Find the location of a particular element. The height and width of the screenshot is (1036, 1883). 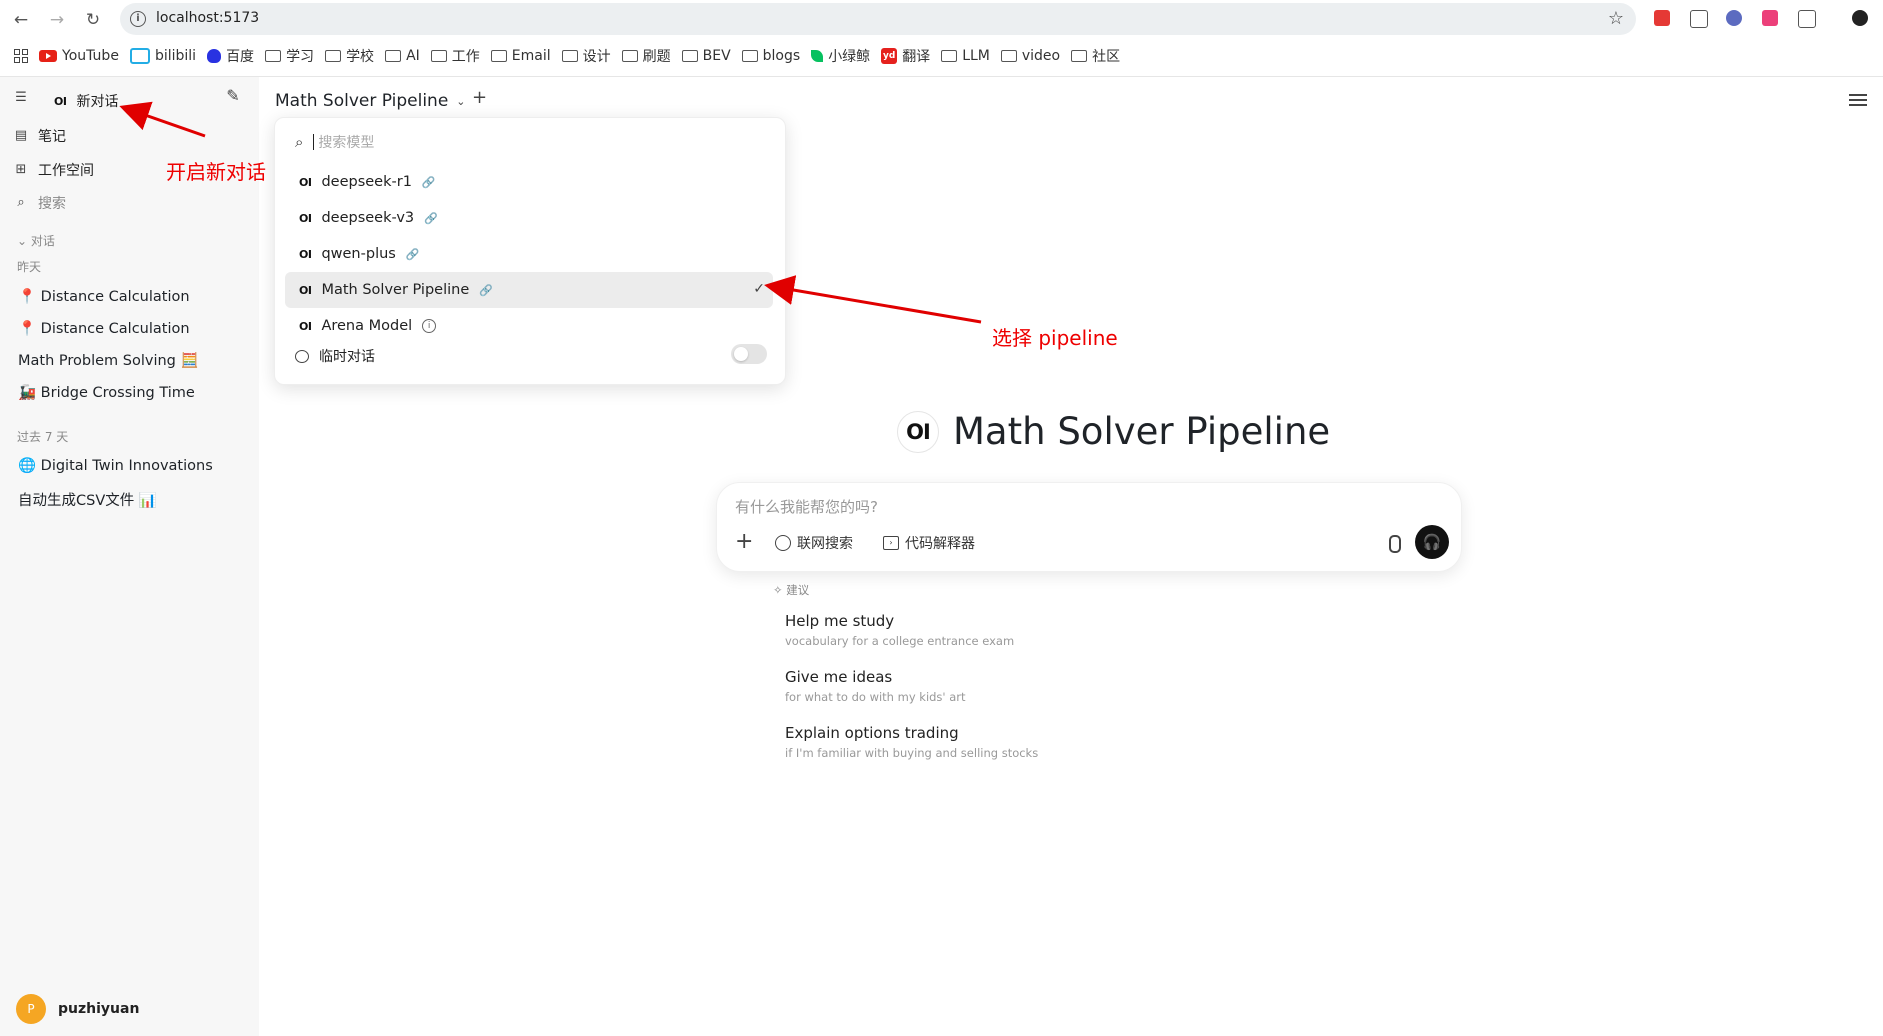

annotation-new-chat: 开启新对话 is located at coordinates (216, 172).